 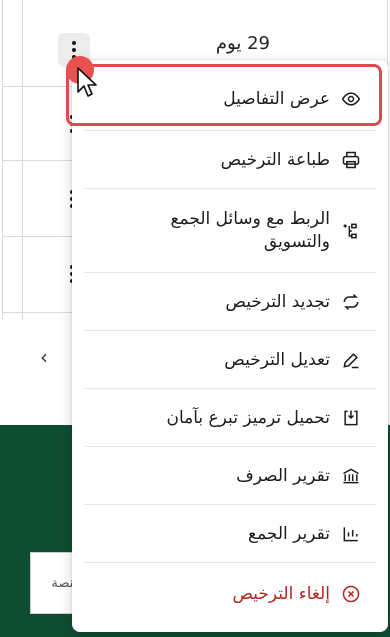 I want to click on menu-item-label: تقرير الصرف, so click(x=283, y=475).